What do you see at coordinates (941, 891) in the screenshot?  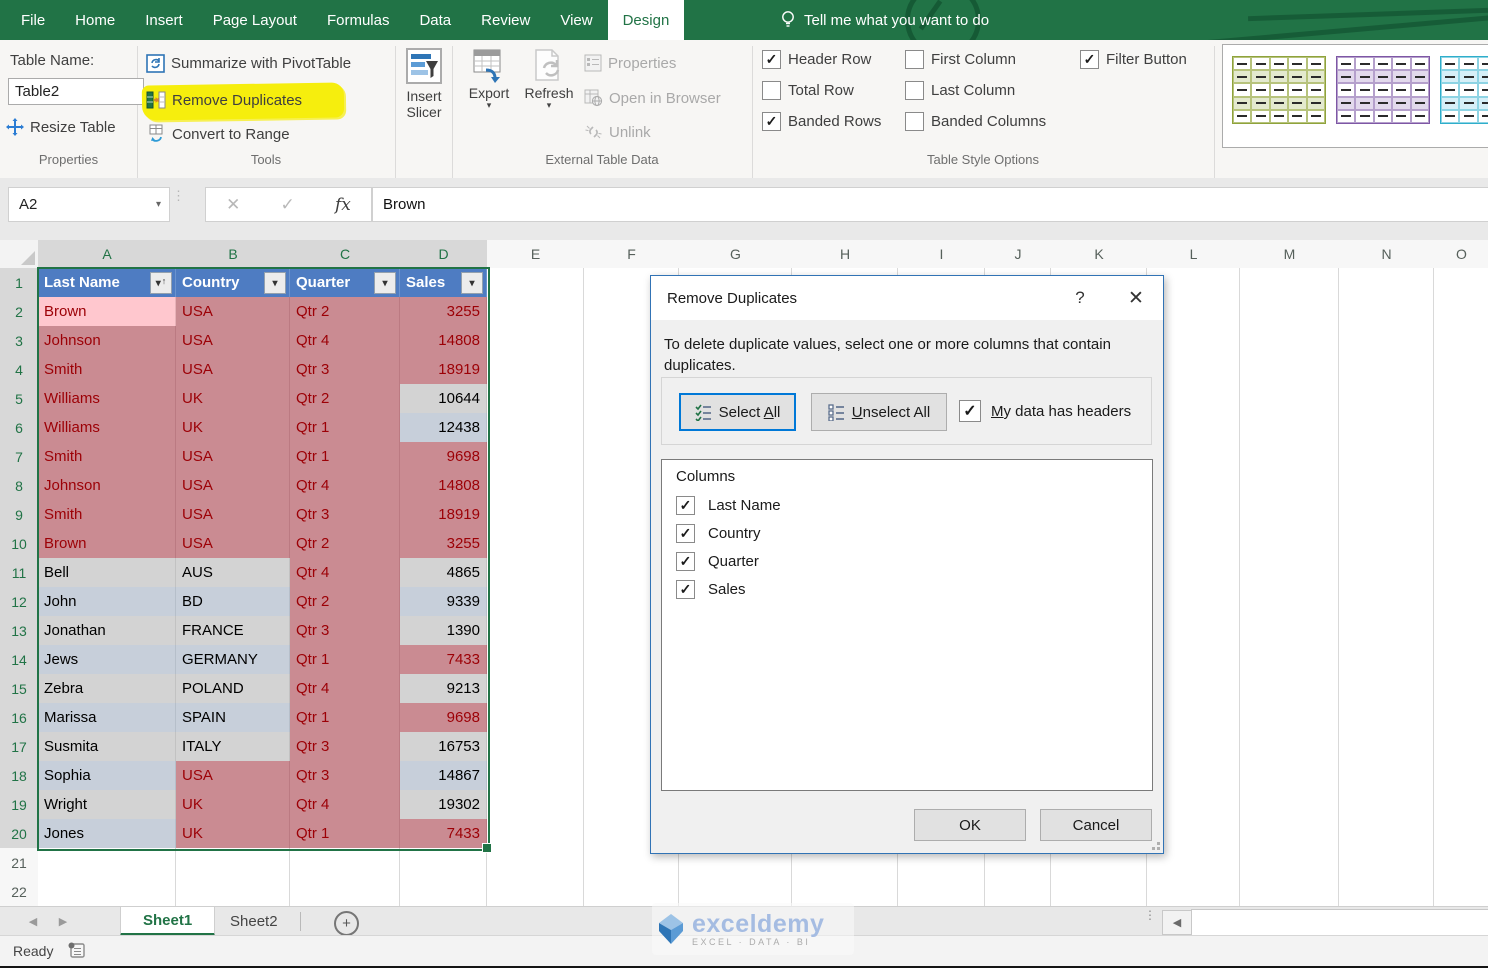 I see `cell-I22` at bounding box center [941, 891].